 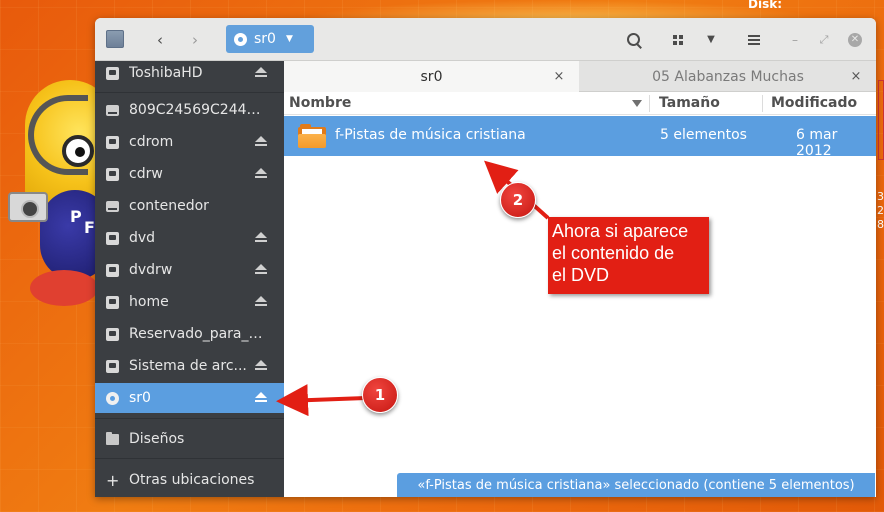 What do you see at coordinates (76, 216) in the screenshot?
I see `mascot-letter: P` at bounding box center [76, 216].